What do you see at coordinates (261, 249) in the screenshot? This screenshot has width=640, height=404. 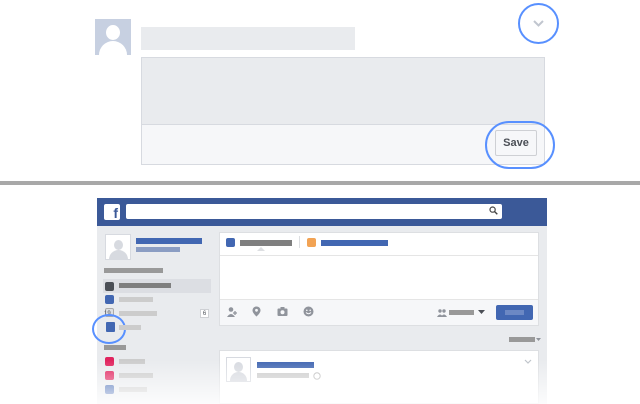 I see `active-tab-notch` at bounding box center [261, 249].